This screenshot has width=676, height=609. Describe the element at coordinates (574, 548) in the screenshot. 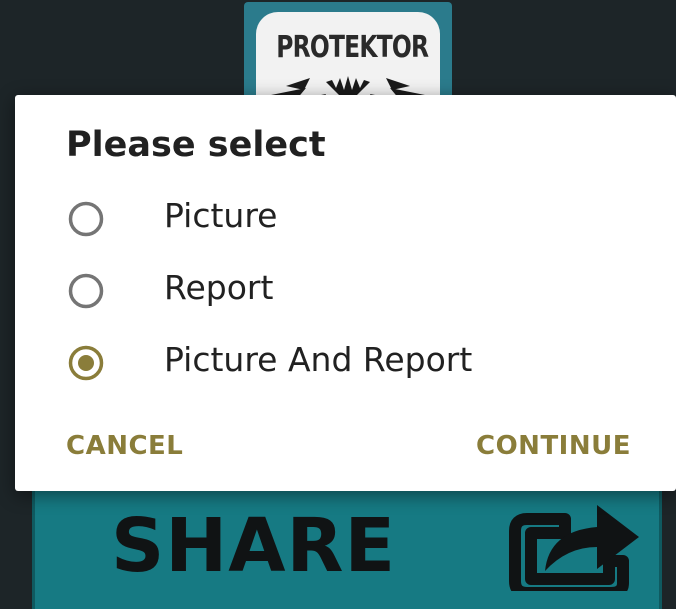

I see `share-arrow-icon` at that location.